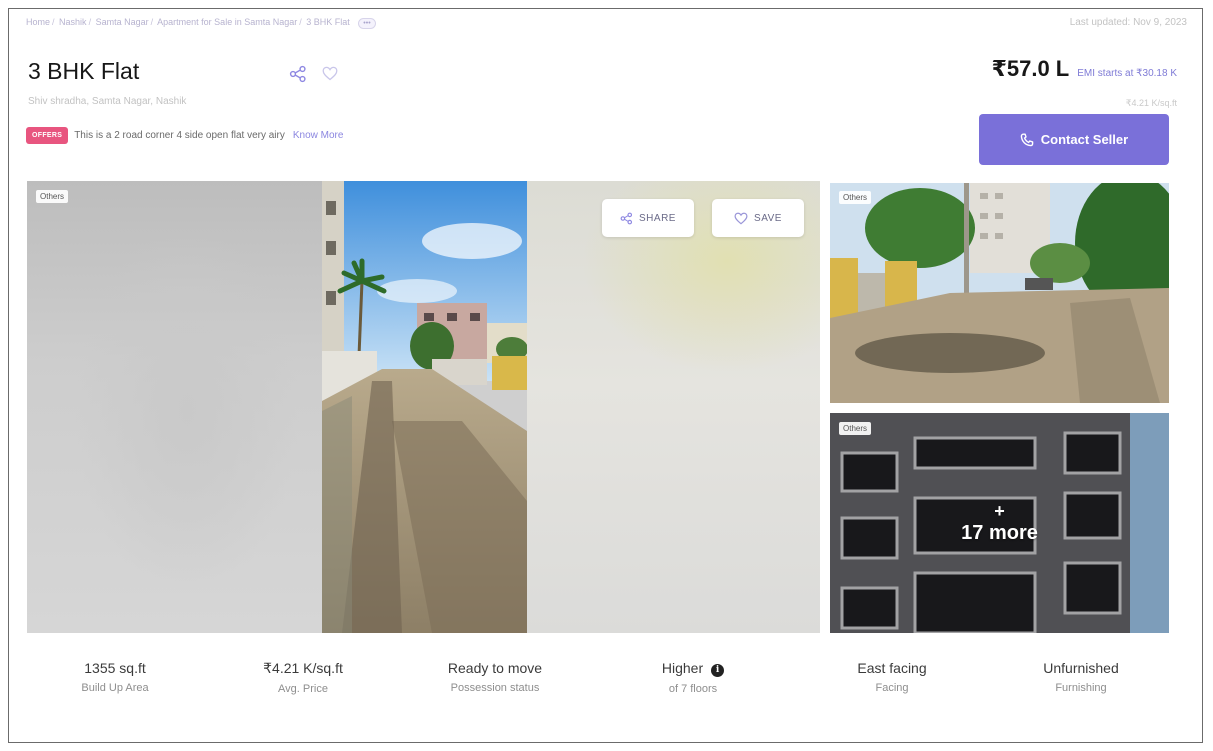 This screenshot has width=1213, height=751. I want to click on stat-value: ₹4.21 K/sq.ft, so click(303, 668).